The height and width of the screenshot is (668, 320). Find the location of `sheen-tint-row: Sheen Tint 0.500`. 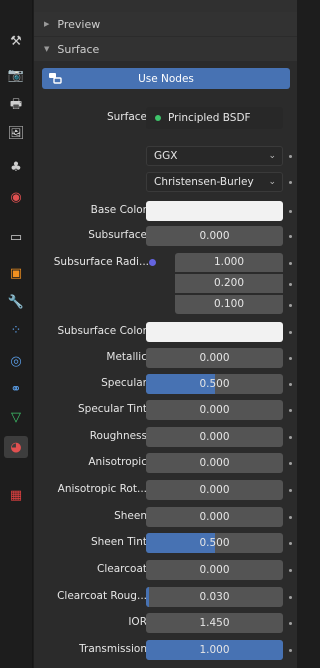

sheen-tint-row: Sheen Tint 0.500 is located at coordinates (165, 543).